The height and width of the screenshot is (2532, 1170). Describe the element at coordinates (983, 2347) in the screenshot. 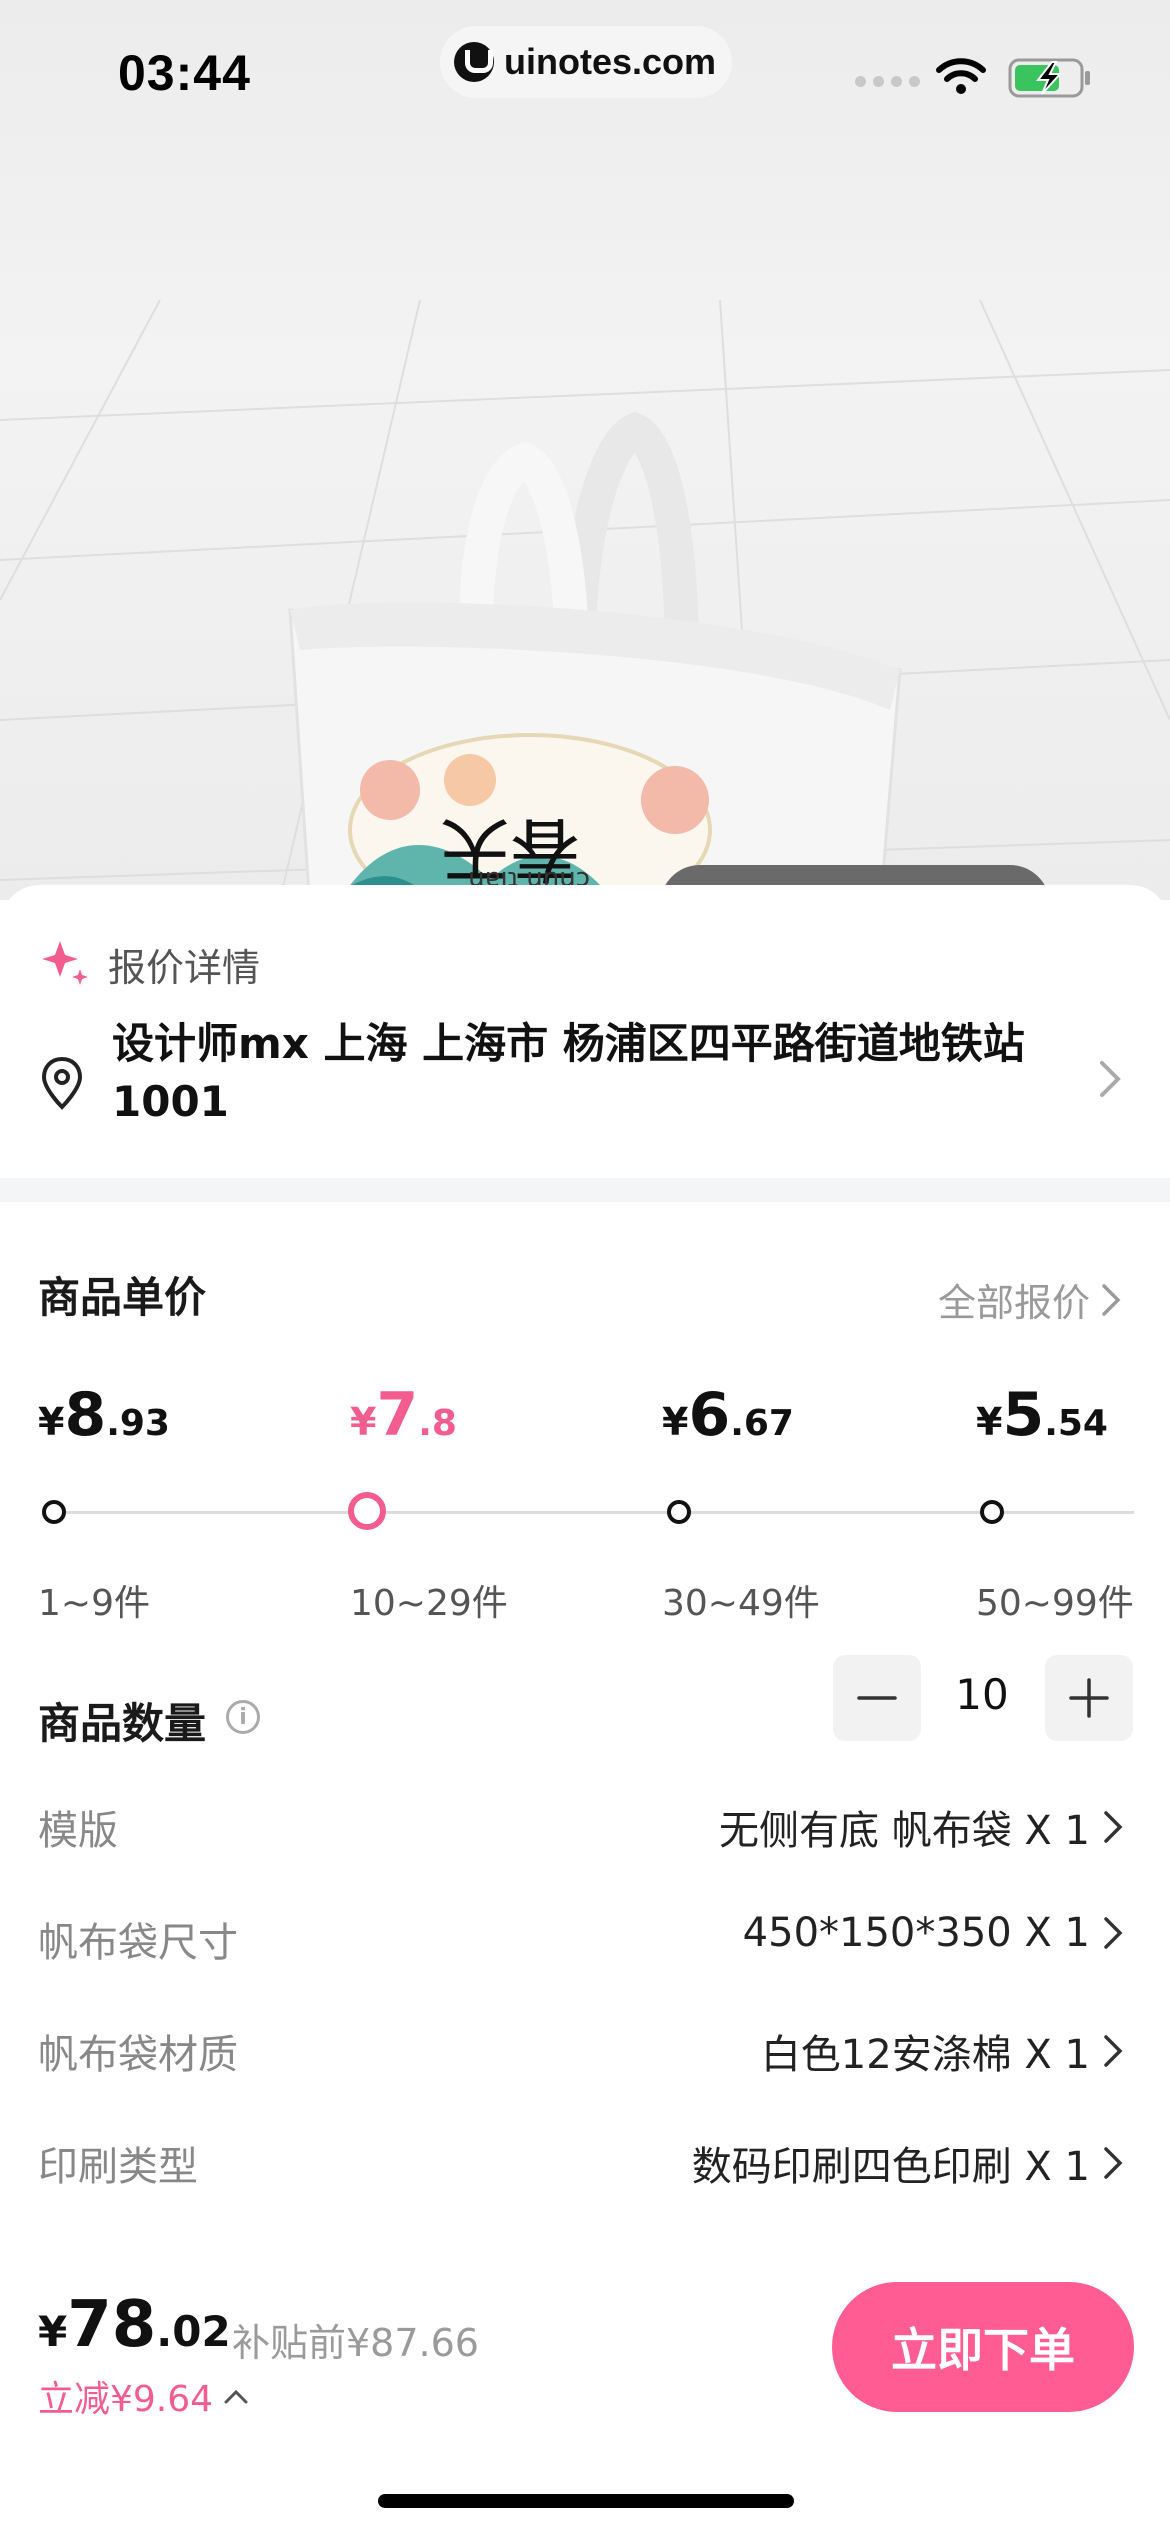

I see `place-order-button: 立即下单` at that location.